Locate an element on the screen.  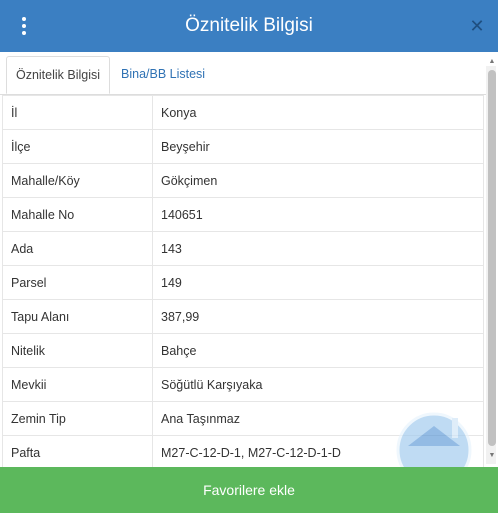
table-row: Mahalle No 140651 is located at coordinates (243, 214).